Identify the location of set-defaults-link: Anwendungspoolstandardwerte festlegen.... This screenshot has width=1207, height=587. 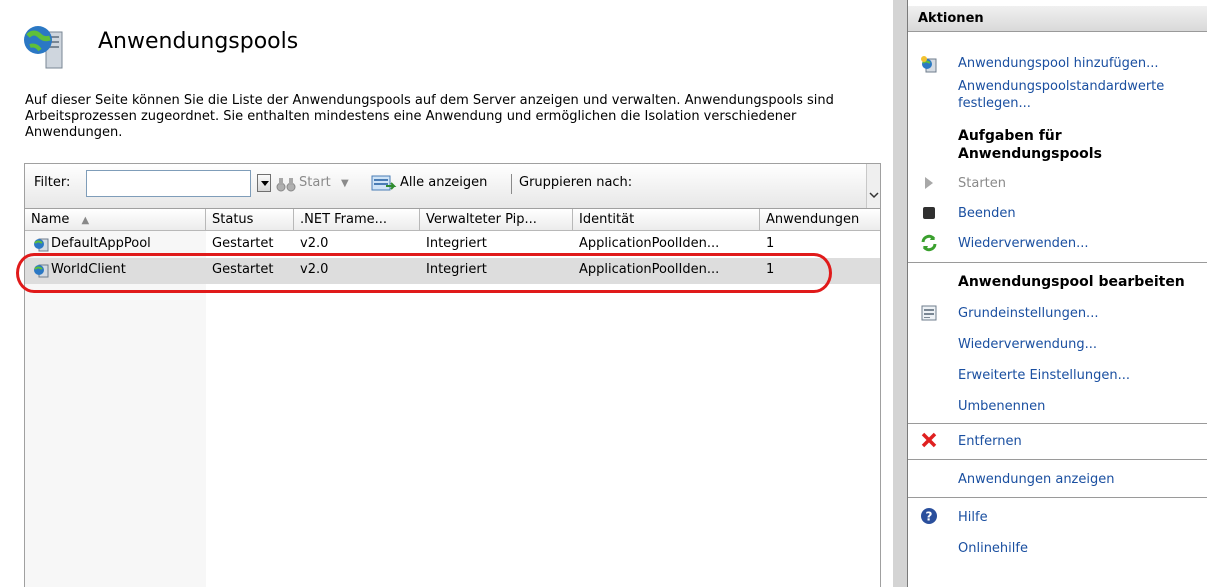
(1061, 95).